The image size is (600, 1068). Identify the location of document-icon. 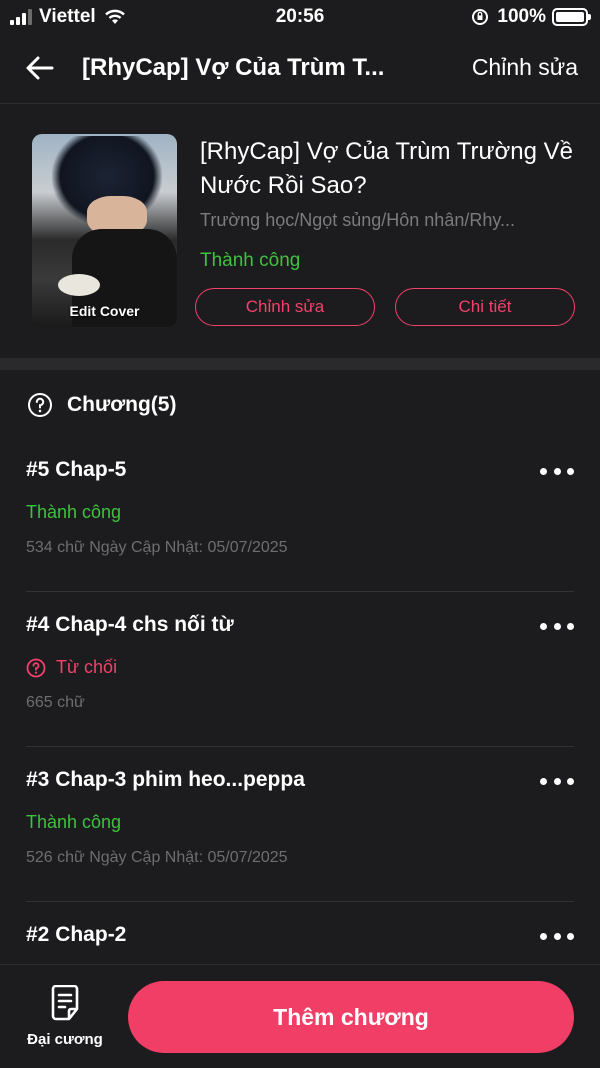
(65, 1003).